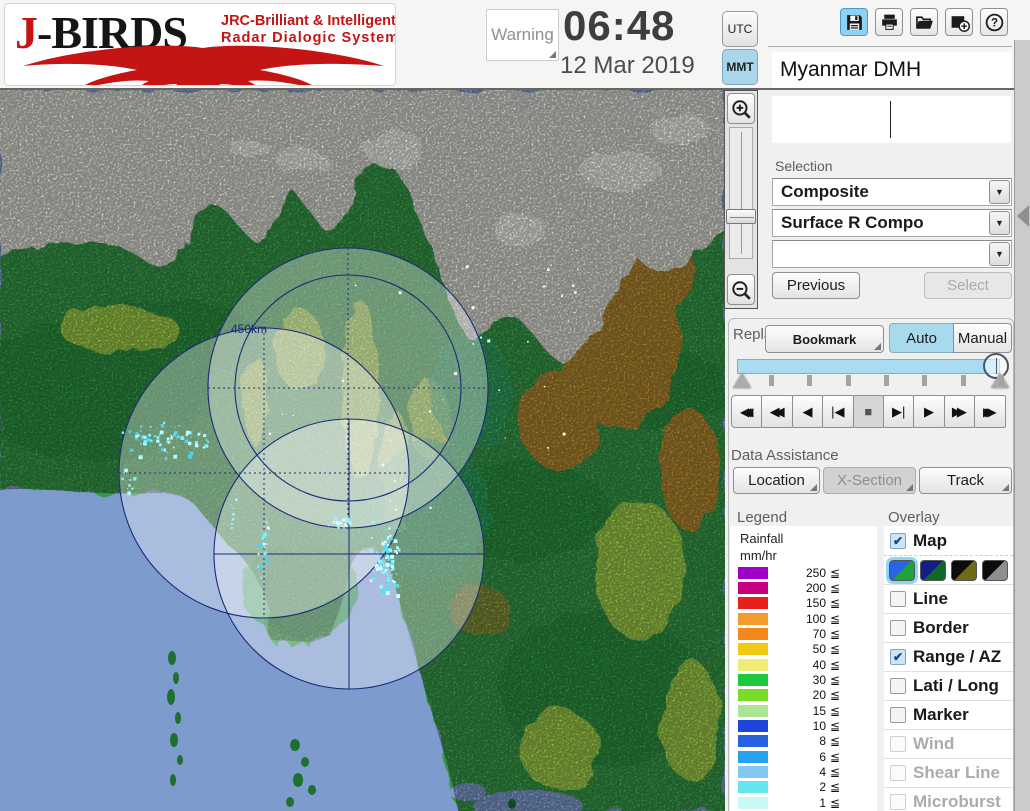 The image size is (1030, 811). Describe the element at coordinates (308, 21) in the screenshot. I see `logo-tagline-1: JRC-Brilliant & Intelligent` at that location.